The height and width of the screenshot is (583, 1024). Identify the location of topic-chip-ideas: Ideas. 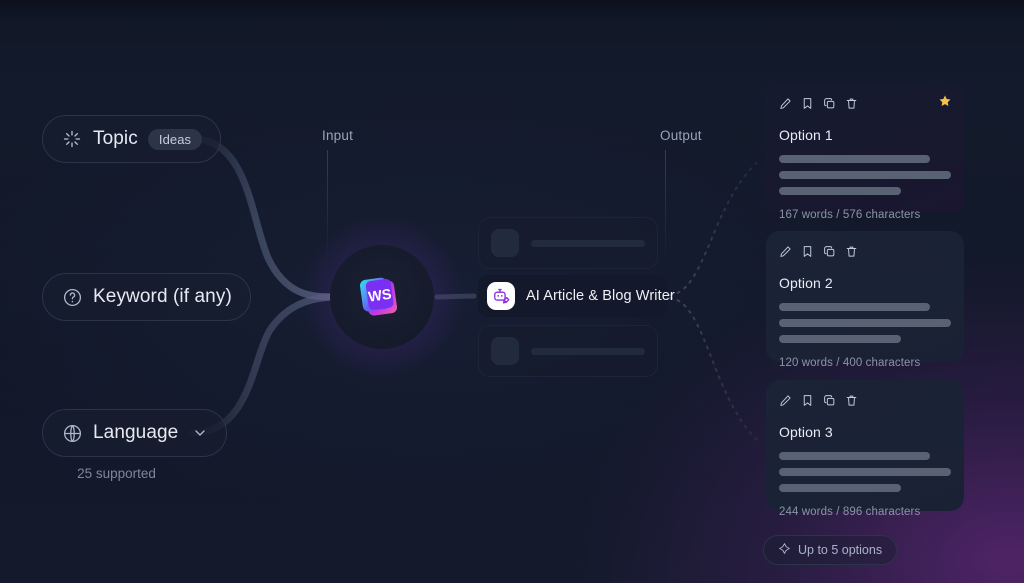
(175, 139).